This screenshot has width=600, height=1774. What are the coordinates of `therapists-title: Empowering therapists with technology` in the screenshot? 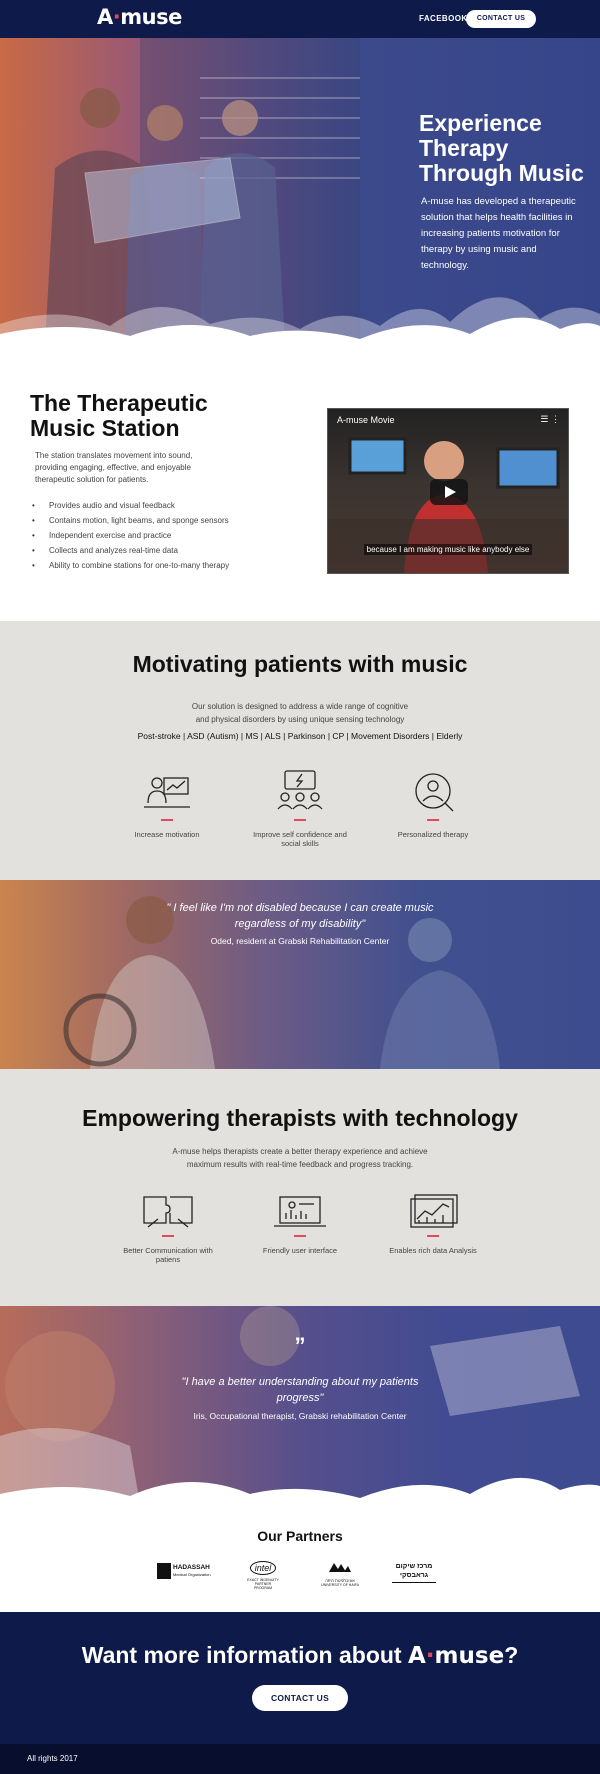 It's located at (300, 1118).